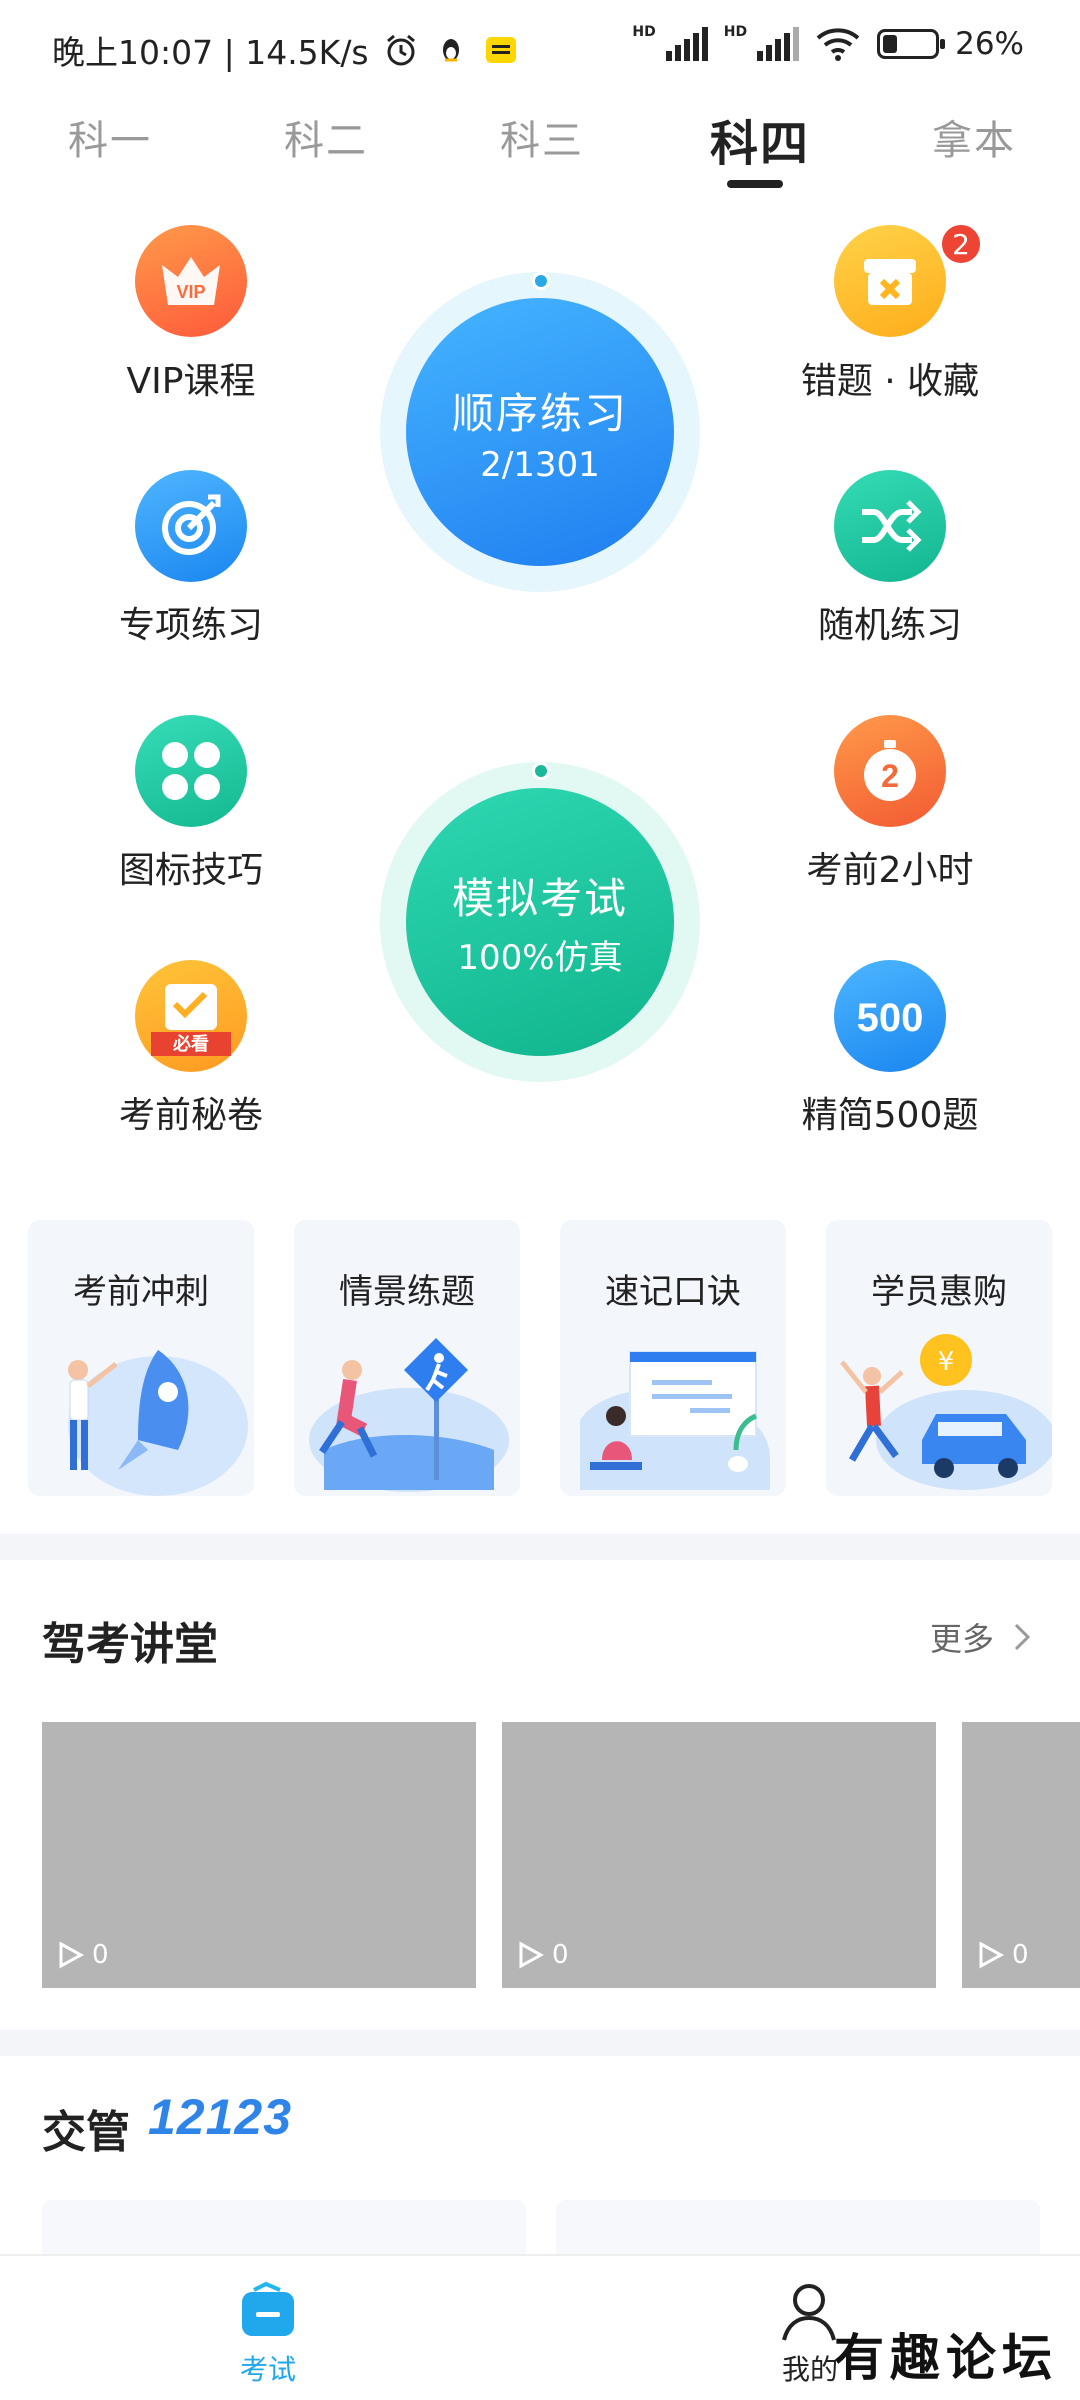 Image resolution: width=1080 pixels, height=2400 pixels. Describe the element at coordinates (191, 622) in the screenshot. I see `special-practice-label: 专项练习` at that location.